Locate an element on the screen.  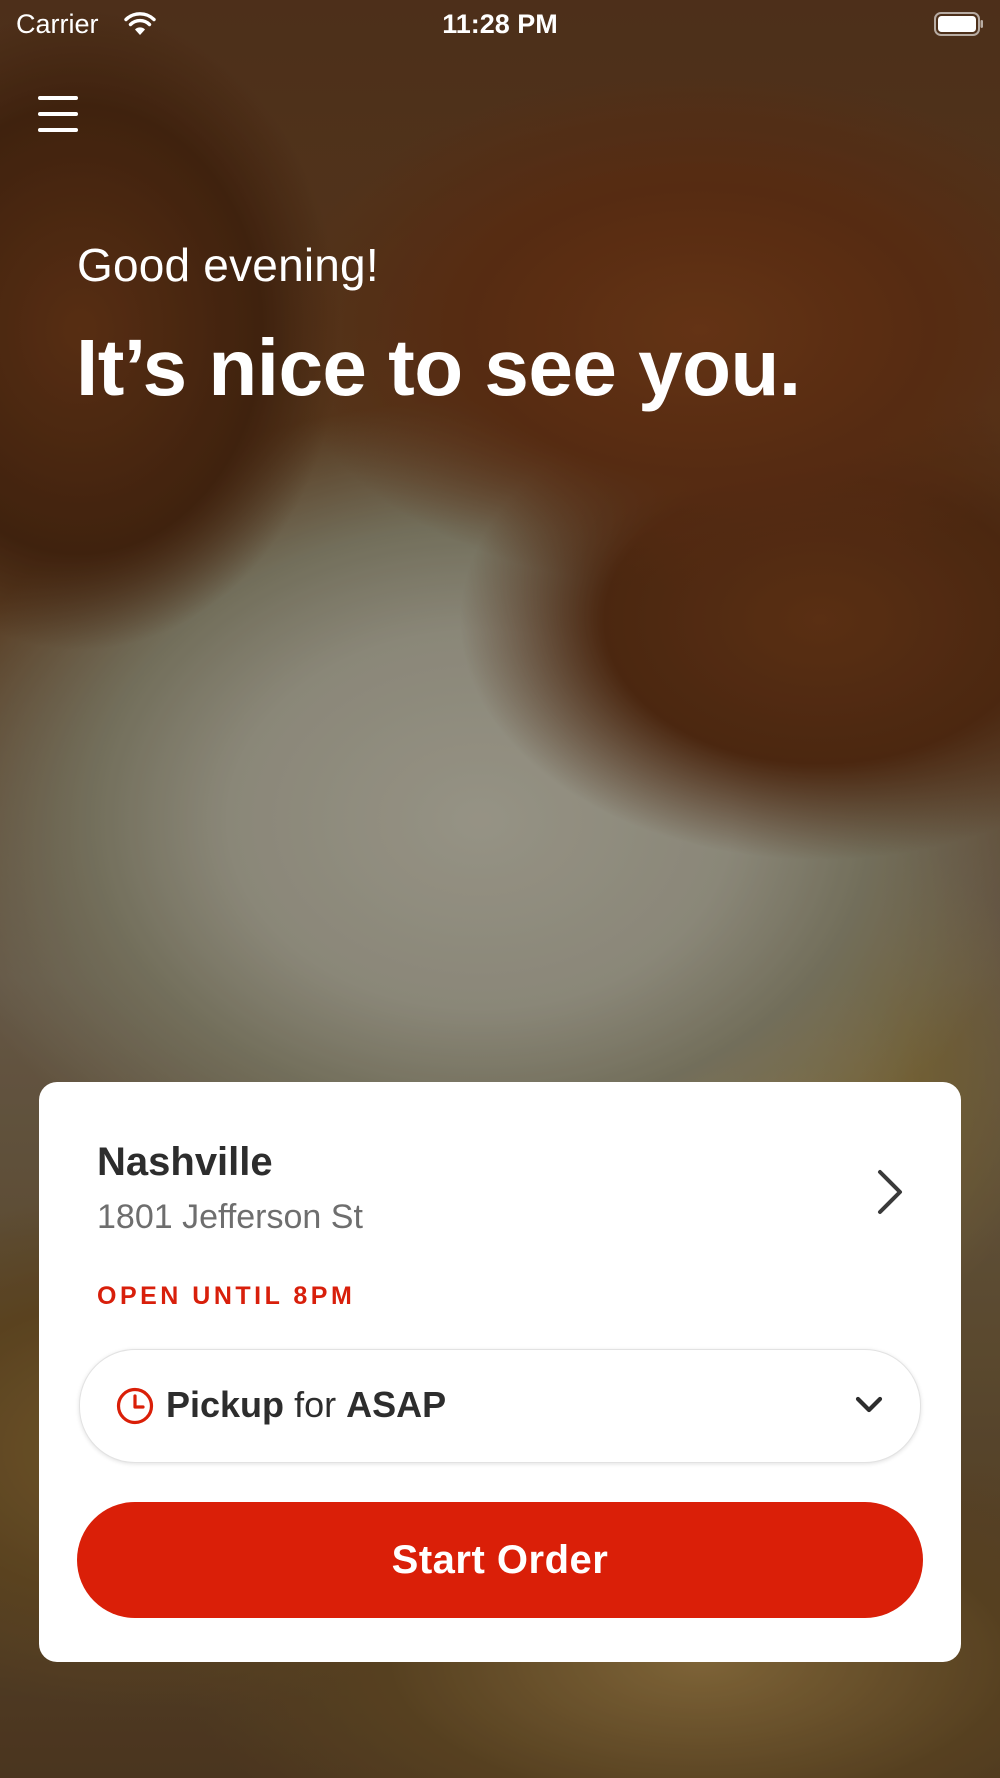
order-mode-text: Pickup for ASAP is located at coordinates (306, 1405).